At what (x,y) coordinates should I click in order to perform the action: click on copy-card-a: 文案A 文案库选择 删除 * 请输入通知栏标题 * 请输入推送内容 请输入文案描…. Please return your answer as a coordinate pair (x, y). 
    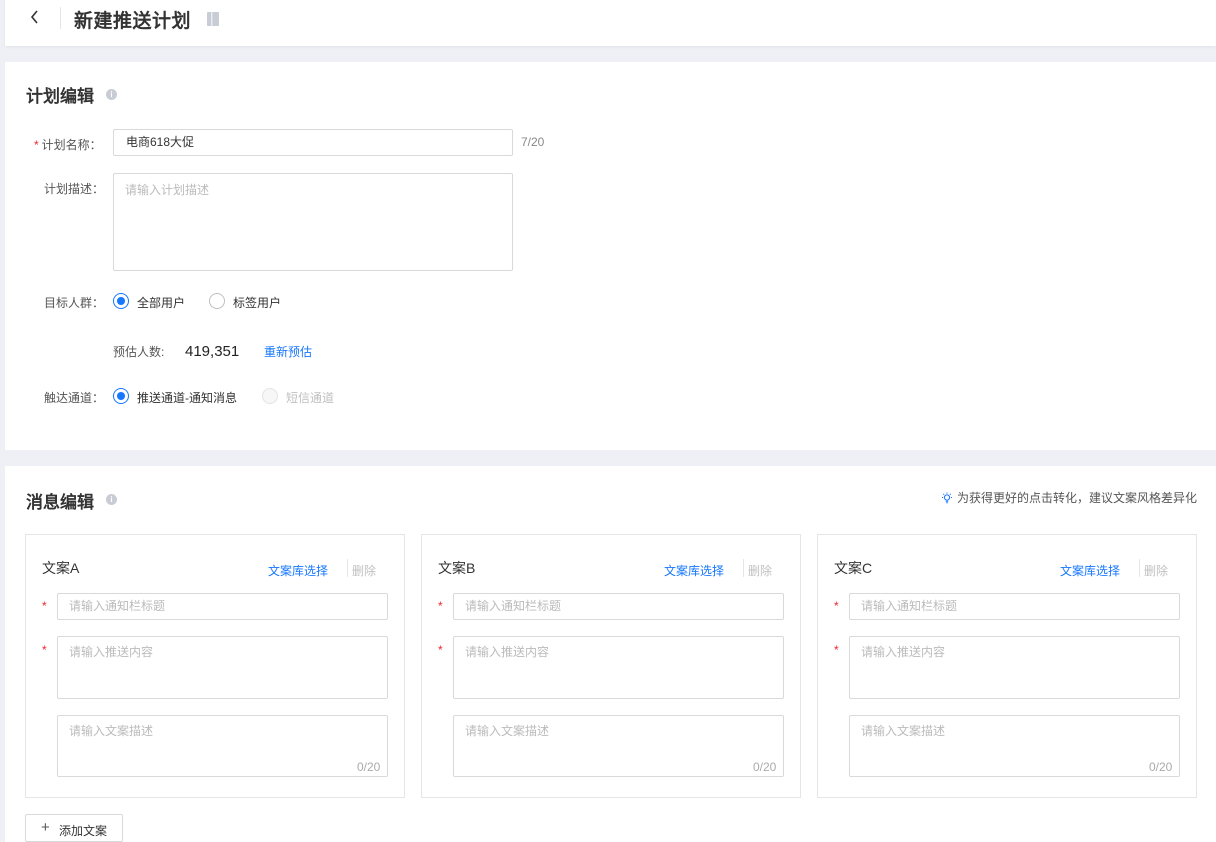
    Looking at the image, I should click on (215, 666).